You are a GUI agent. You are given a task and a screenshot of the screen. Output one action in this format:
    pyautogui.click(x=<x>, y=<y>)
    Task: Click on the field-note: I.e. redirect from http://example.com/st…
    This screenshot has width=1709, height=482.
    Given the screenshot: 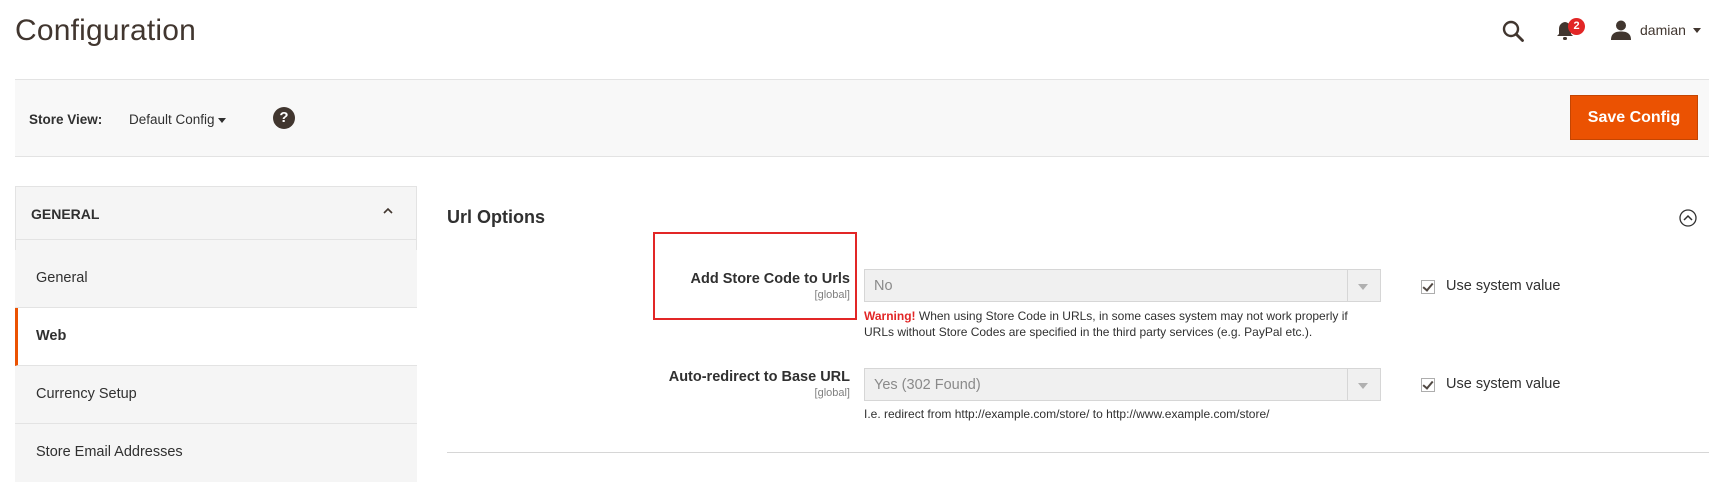 What is the action you would take?
    pyautogui.click(x=1067, y=414)
    